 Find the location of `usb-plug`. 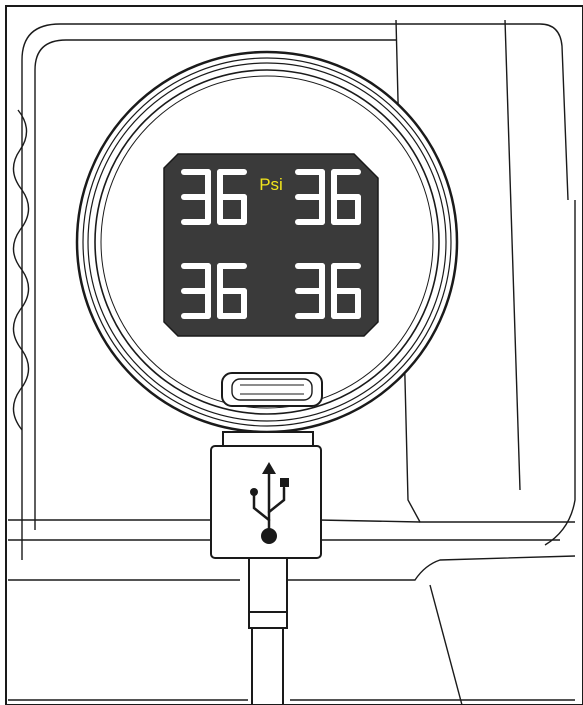

usb-plug is located at coordinates (266, 502).